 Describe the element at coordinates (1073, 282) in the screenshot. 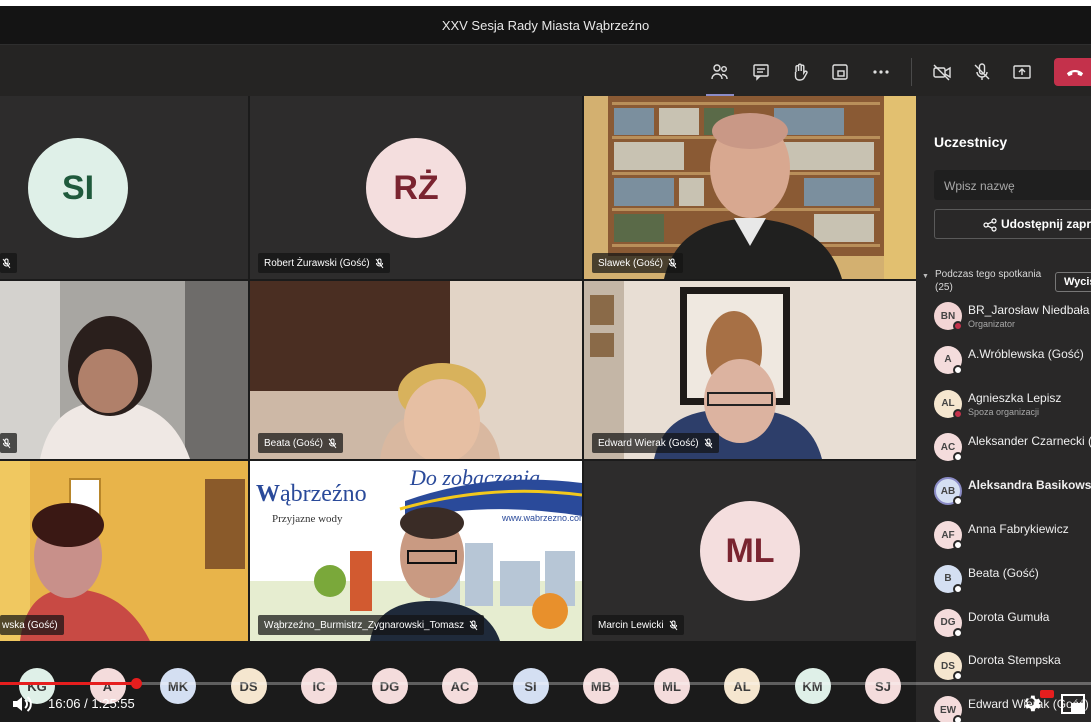

I see `mute-all-button: Wycis` at that location.